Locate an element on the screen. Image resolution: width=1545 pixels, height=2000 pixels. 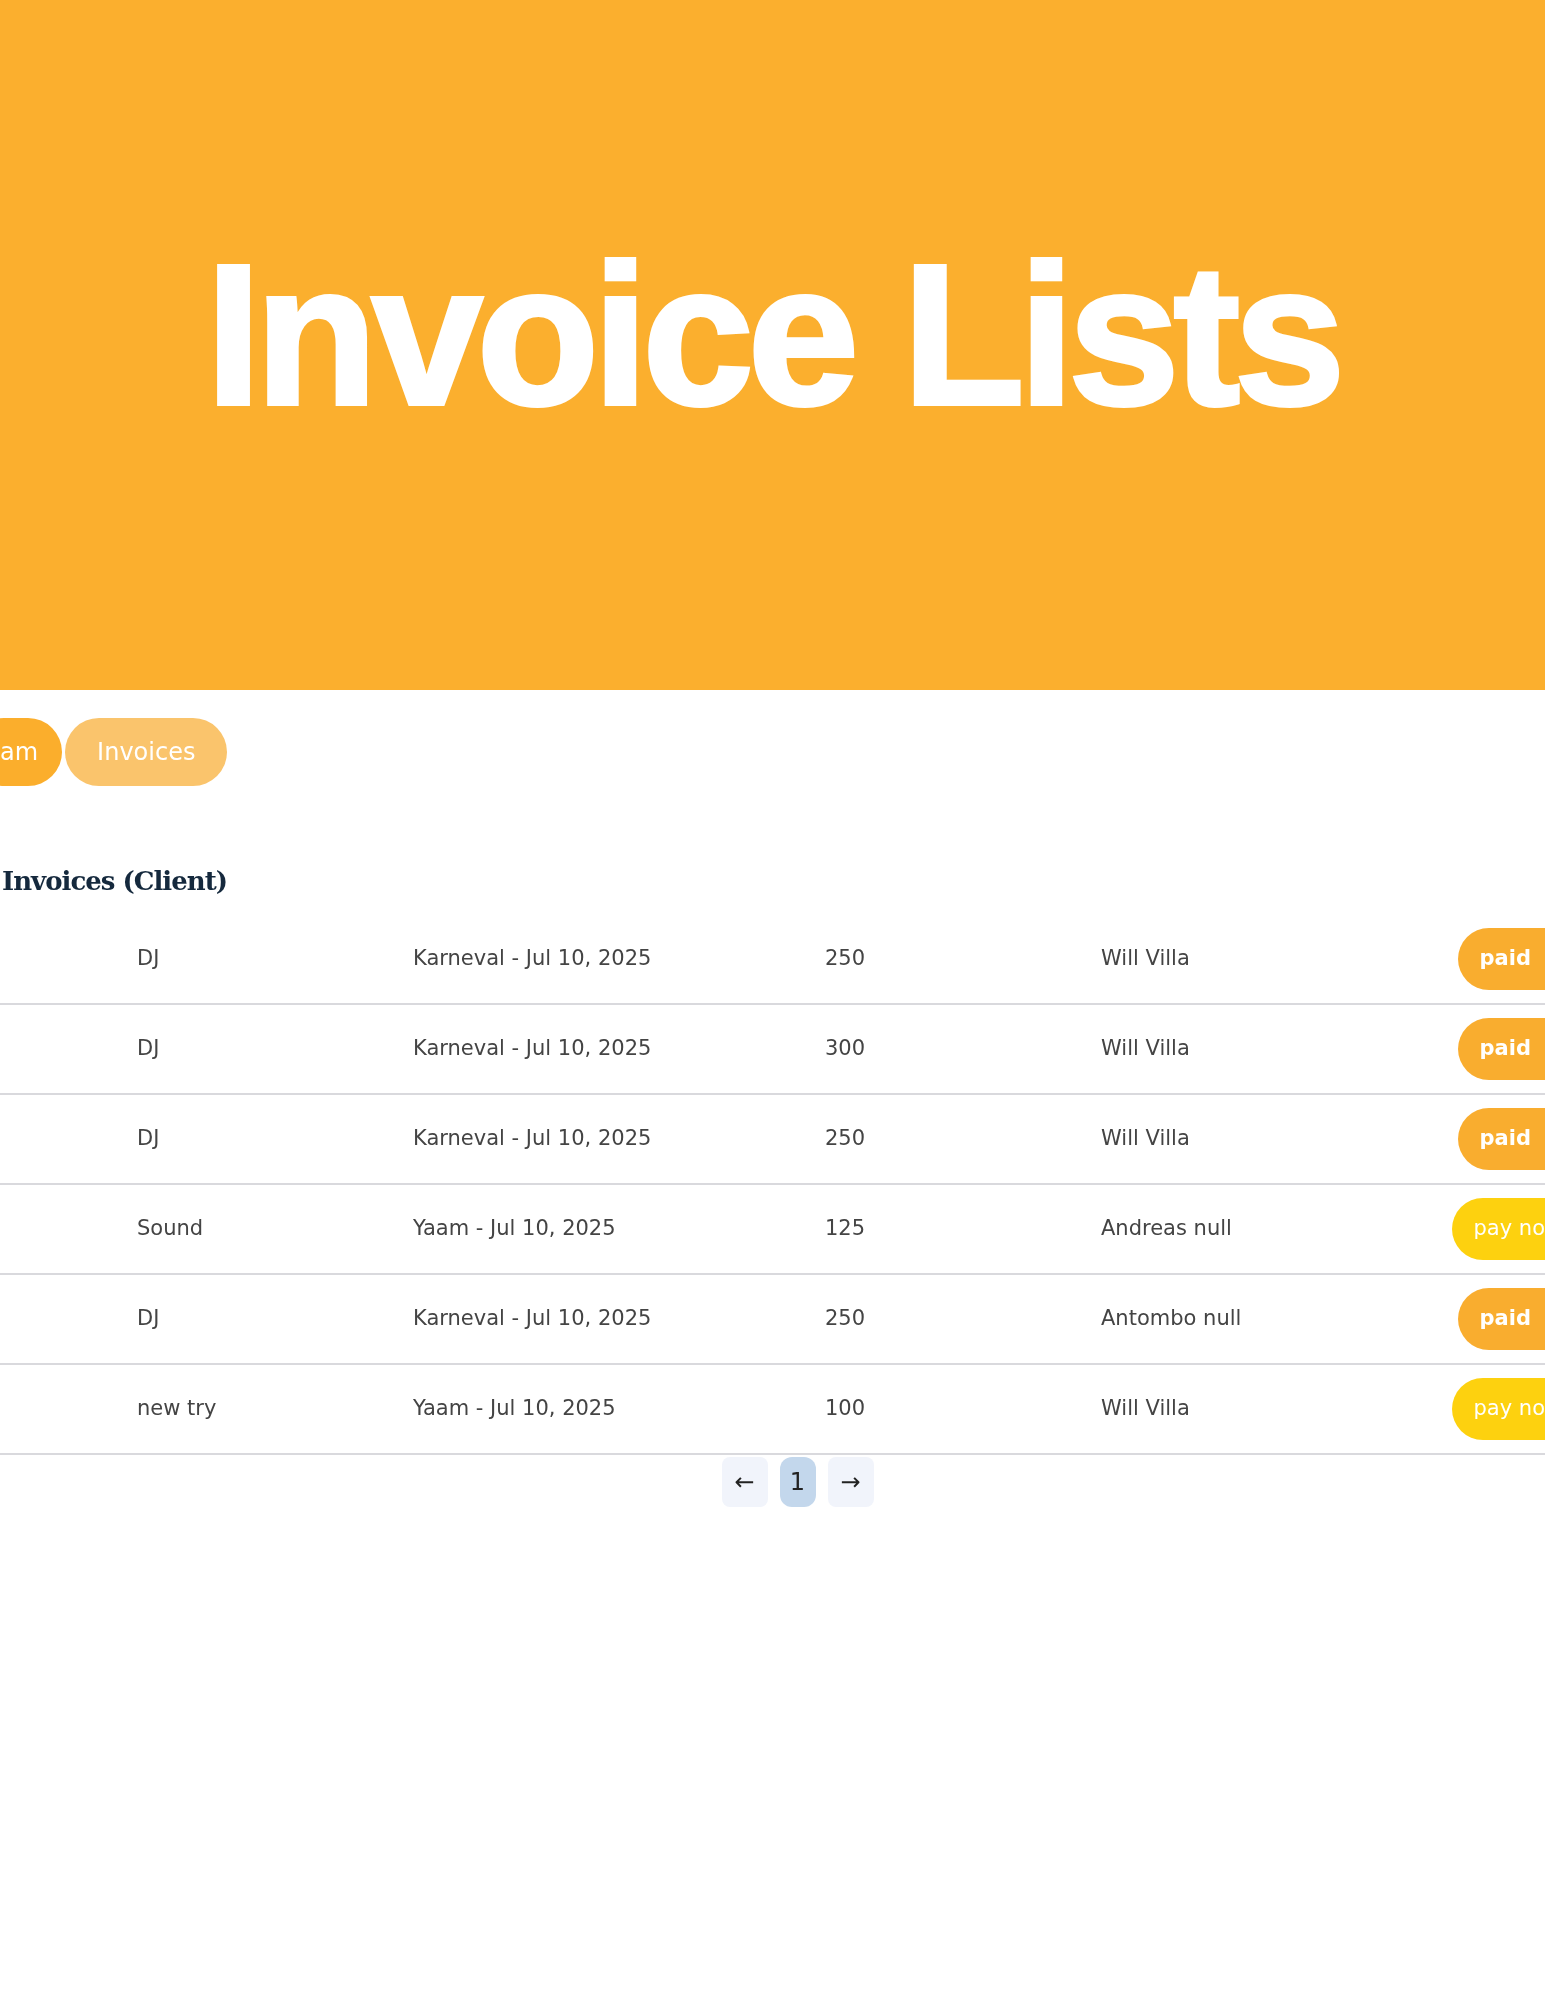
next-page-button: → is located at coordinates (850, 1482).